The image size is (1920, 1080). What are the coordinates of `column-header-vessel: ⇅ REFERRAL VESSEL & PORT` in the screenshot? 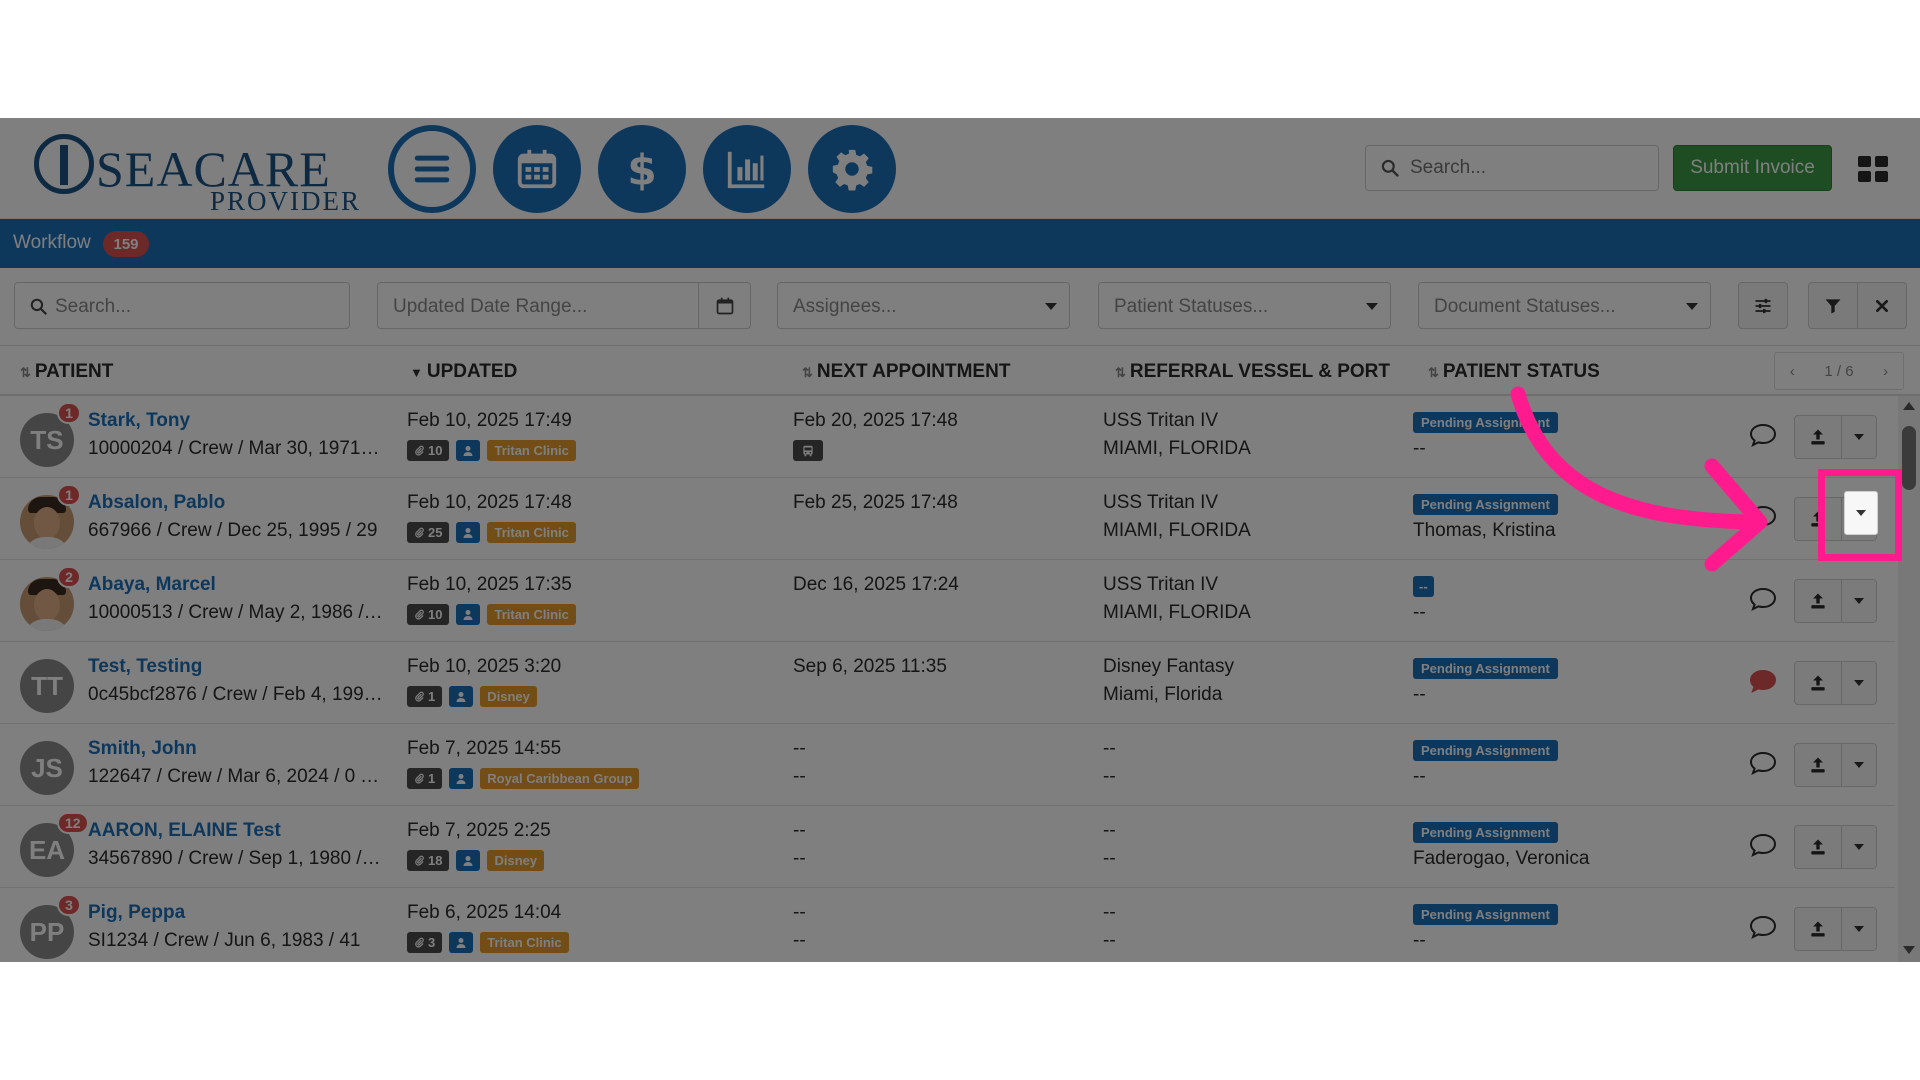 It's located at (1252, 372).